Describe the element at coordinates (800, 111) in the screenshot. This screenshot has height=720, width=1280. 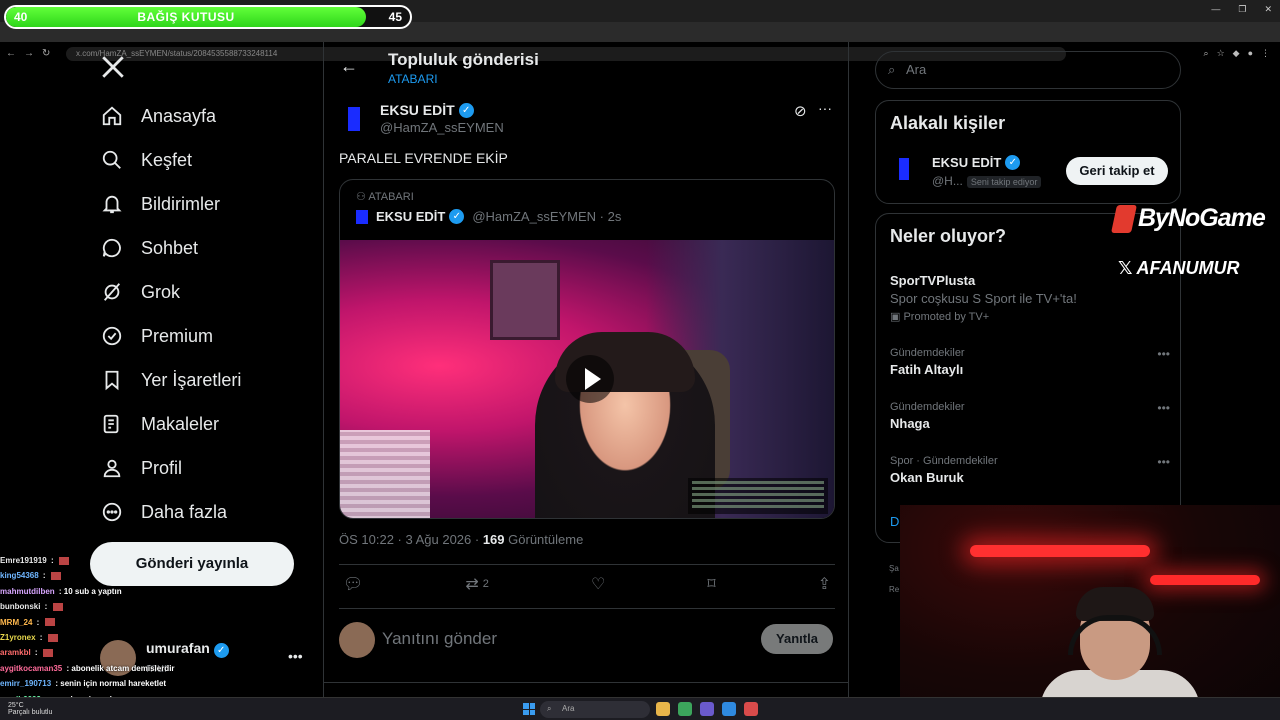
I see `grok-icon: ⊘` at that location.